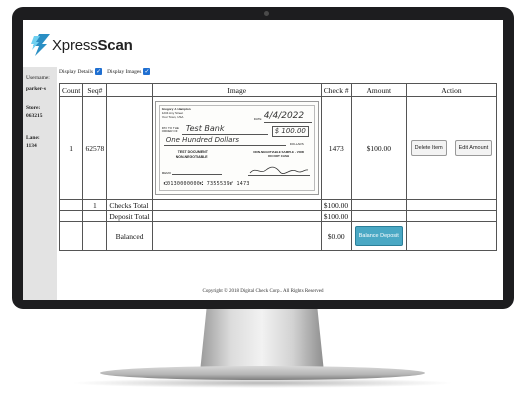 This screenshot has width=525, height=394. I want to click on logo-text: XpressScan, so click(92, 45).